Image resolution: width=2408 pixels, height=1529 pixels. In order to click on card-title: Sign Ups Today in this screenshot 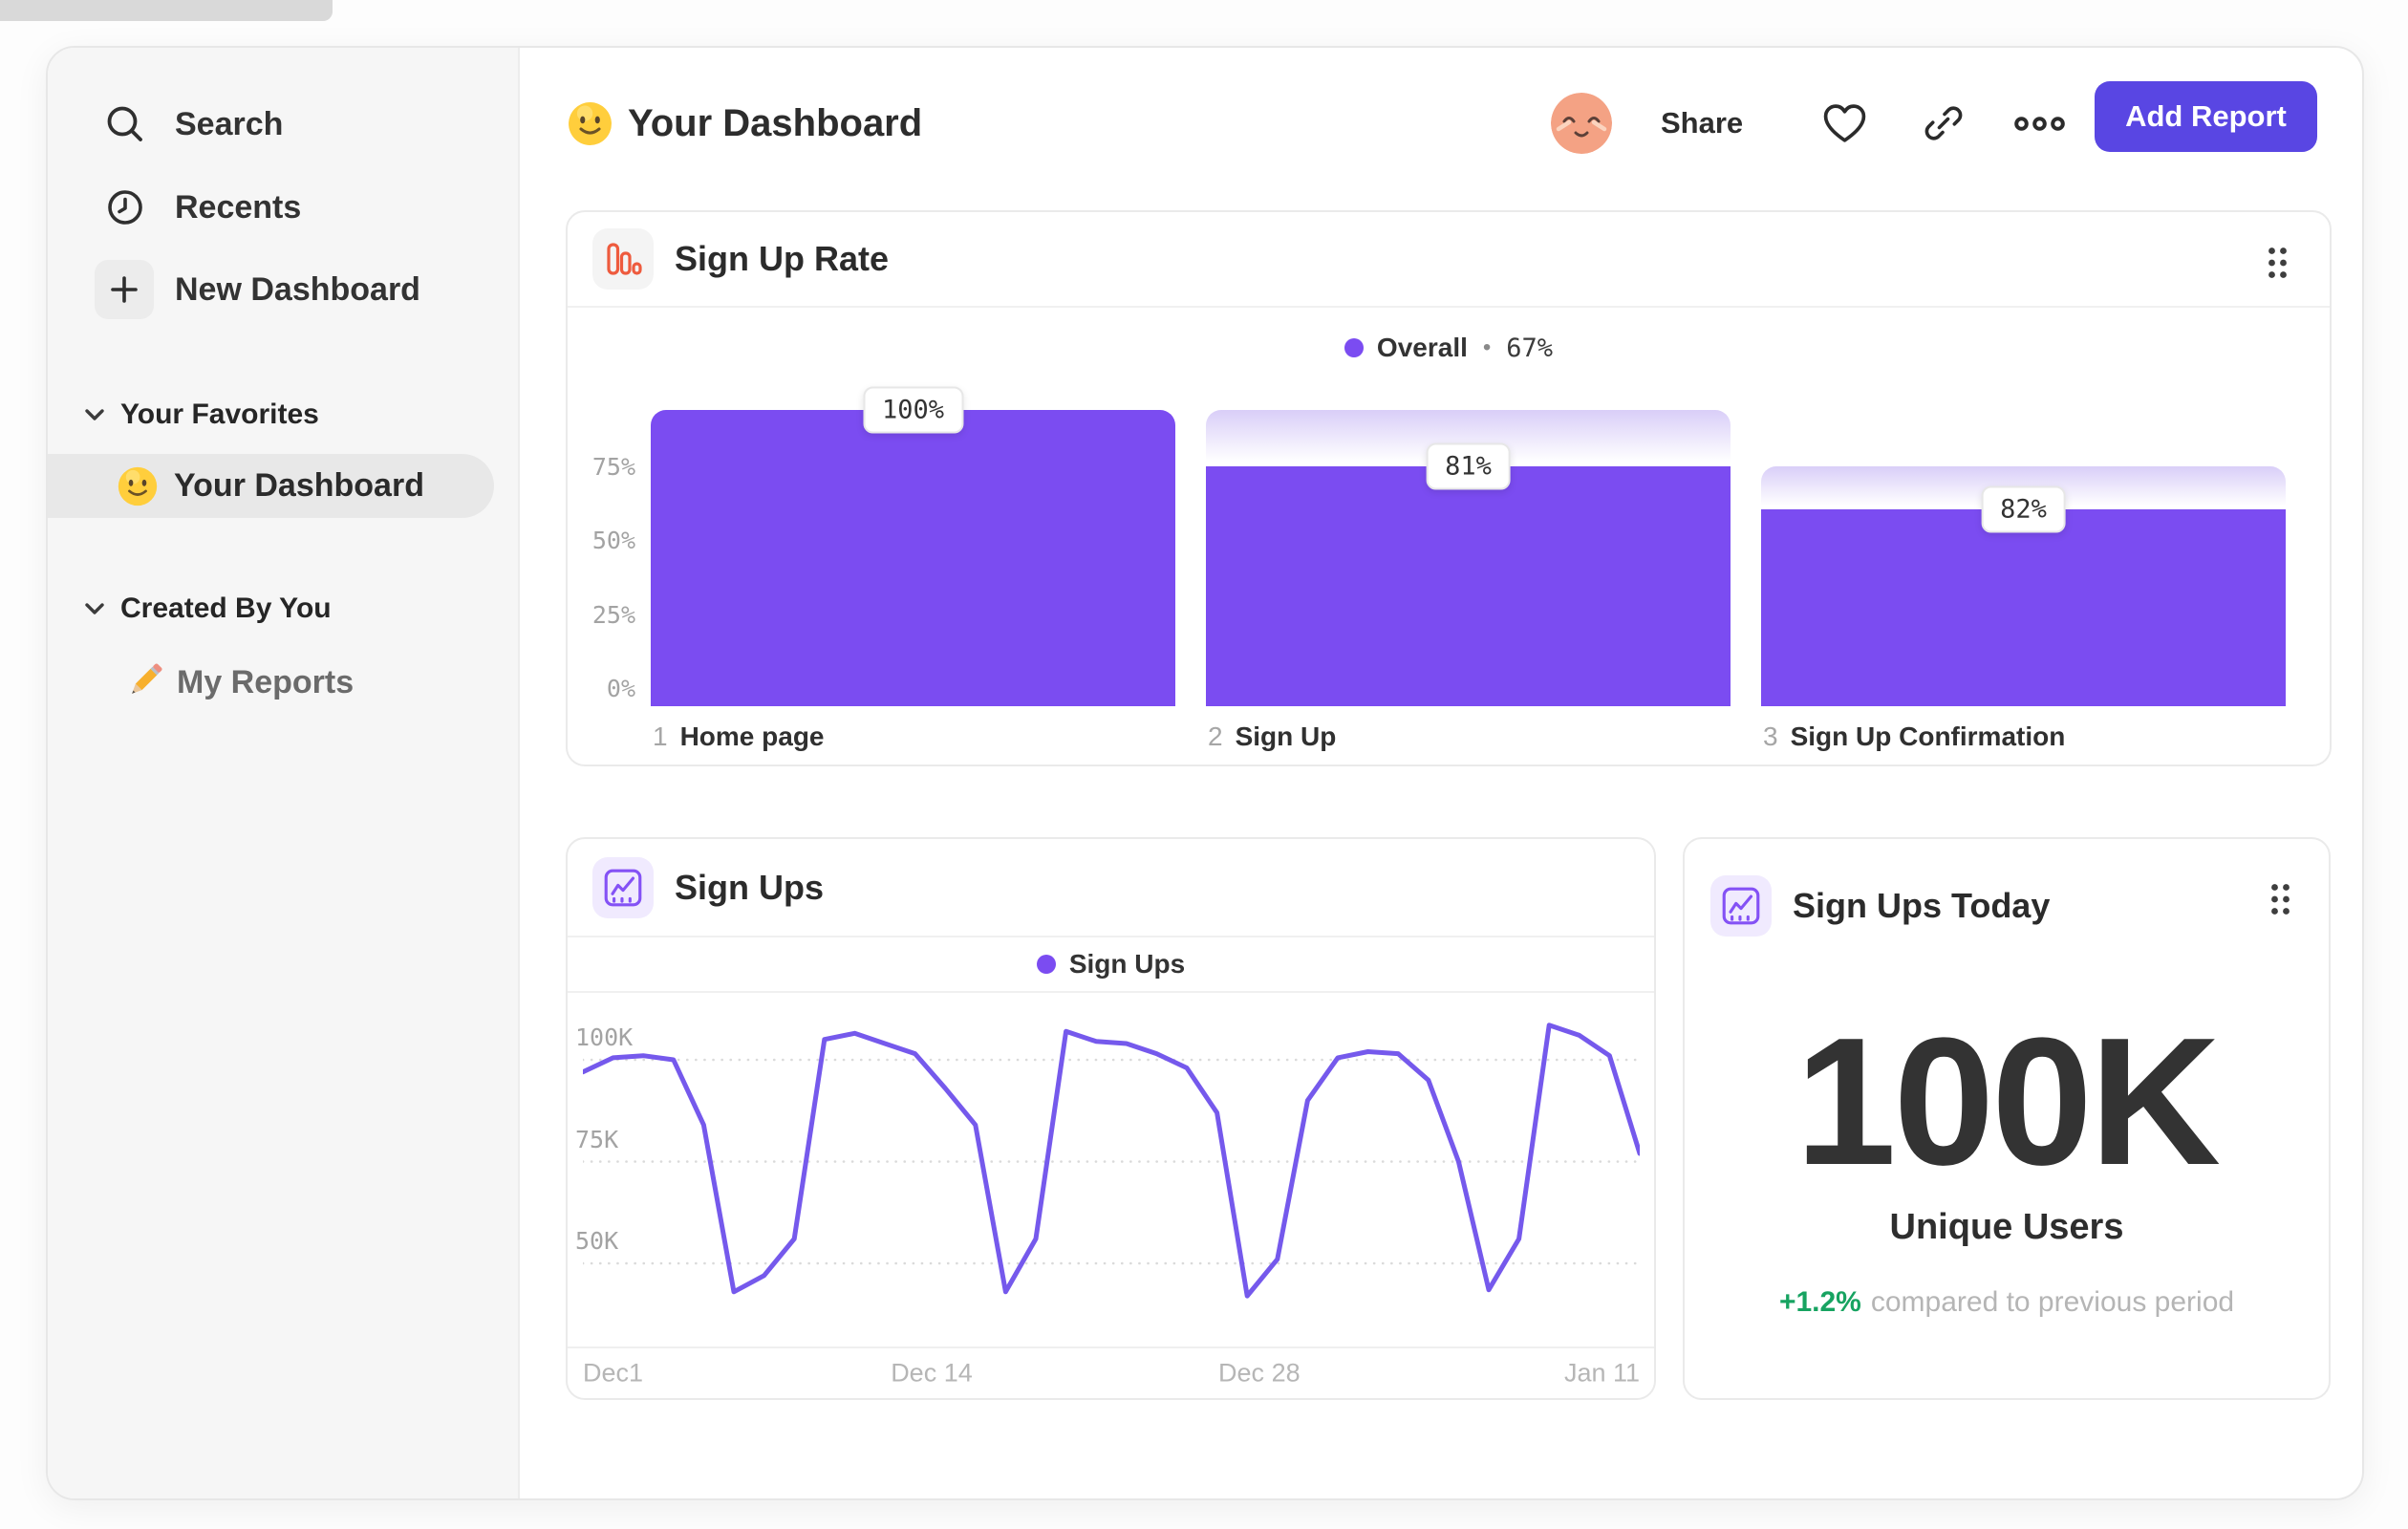, I will do `click(1922, 905)`.